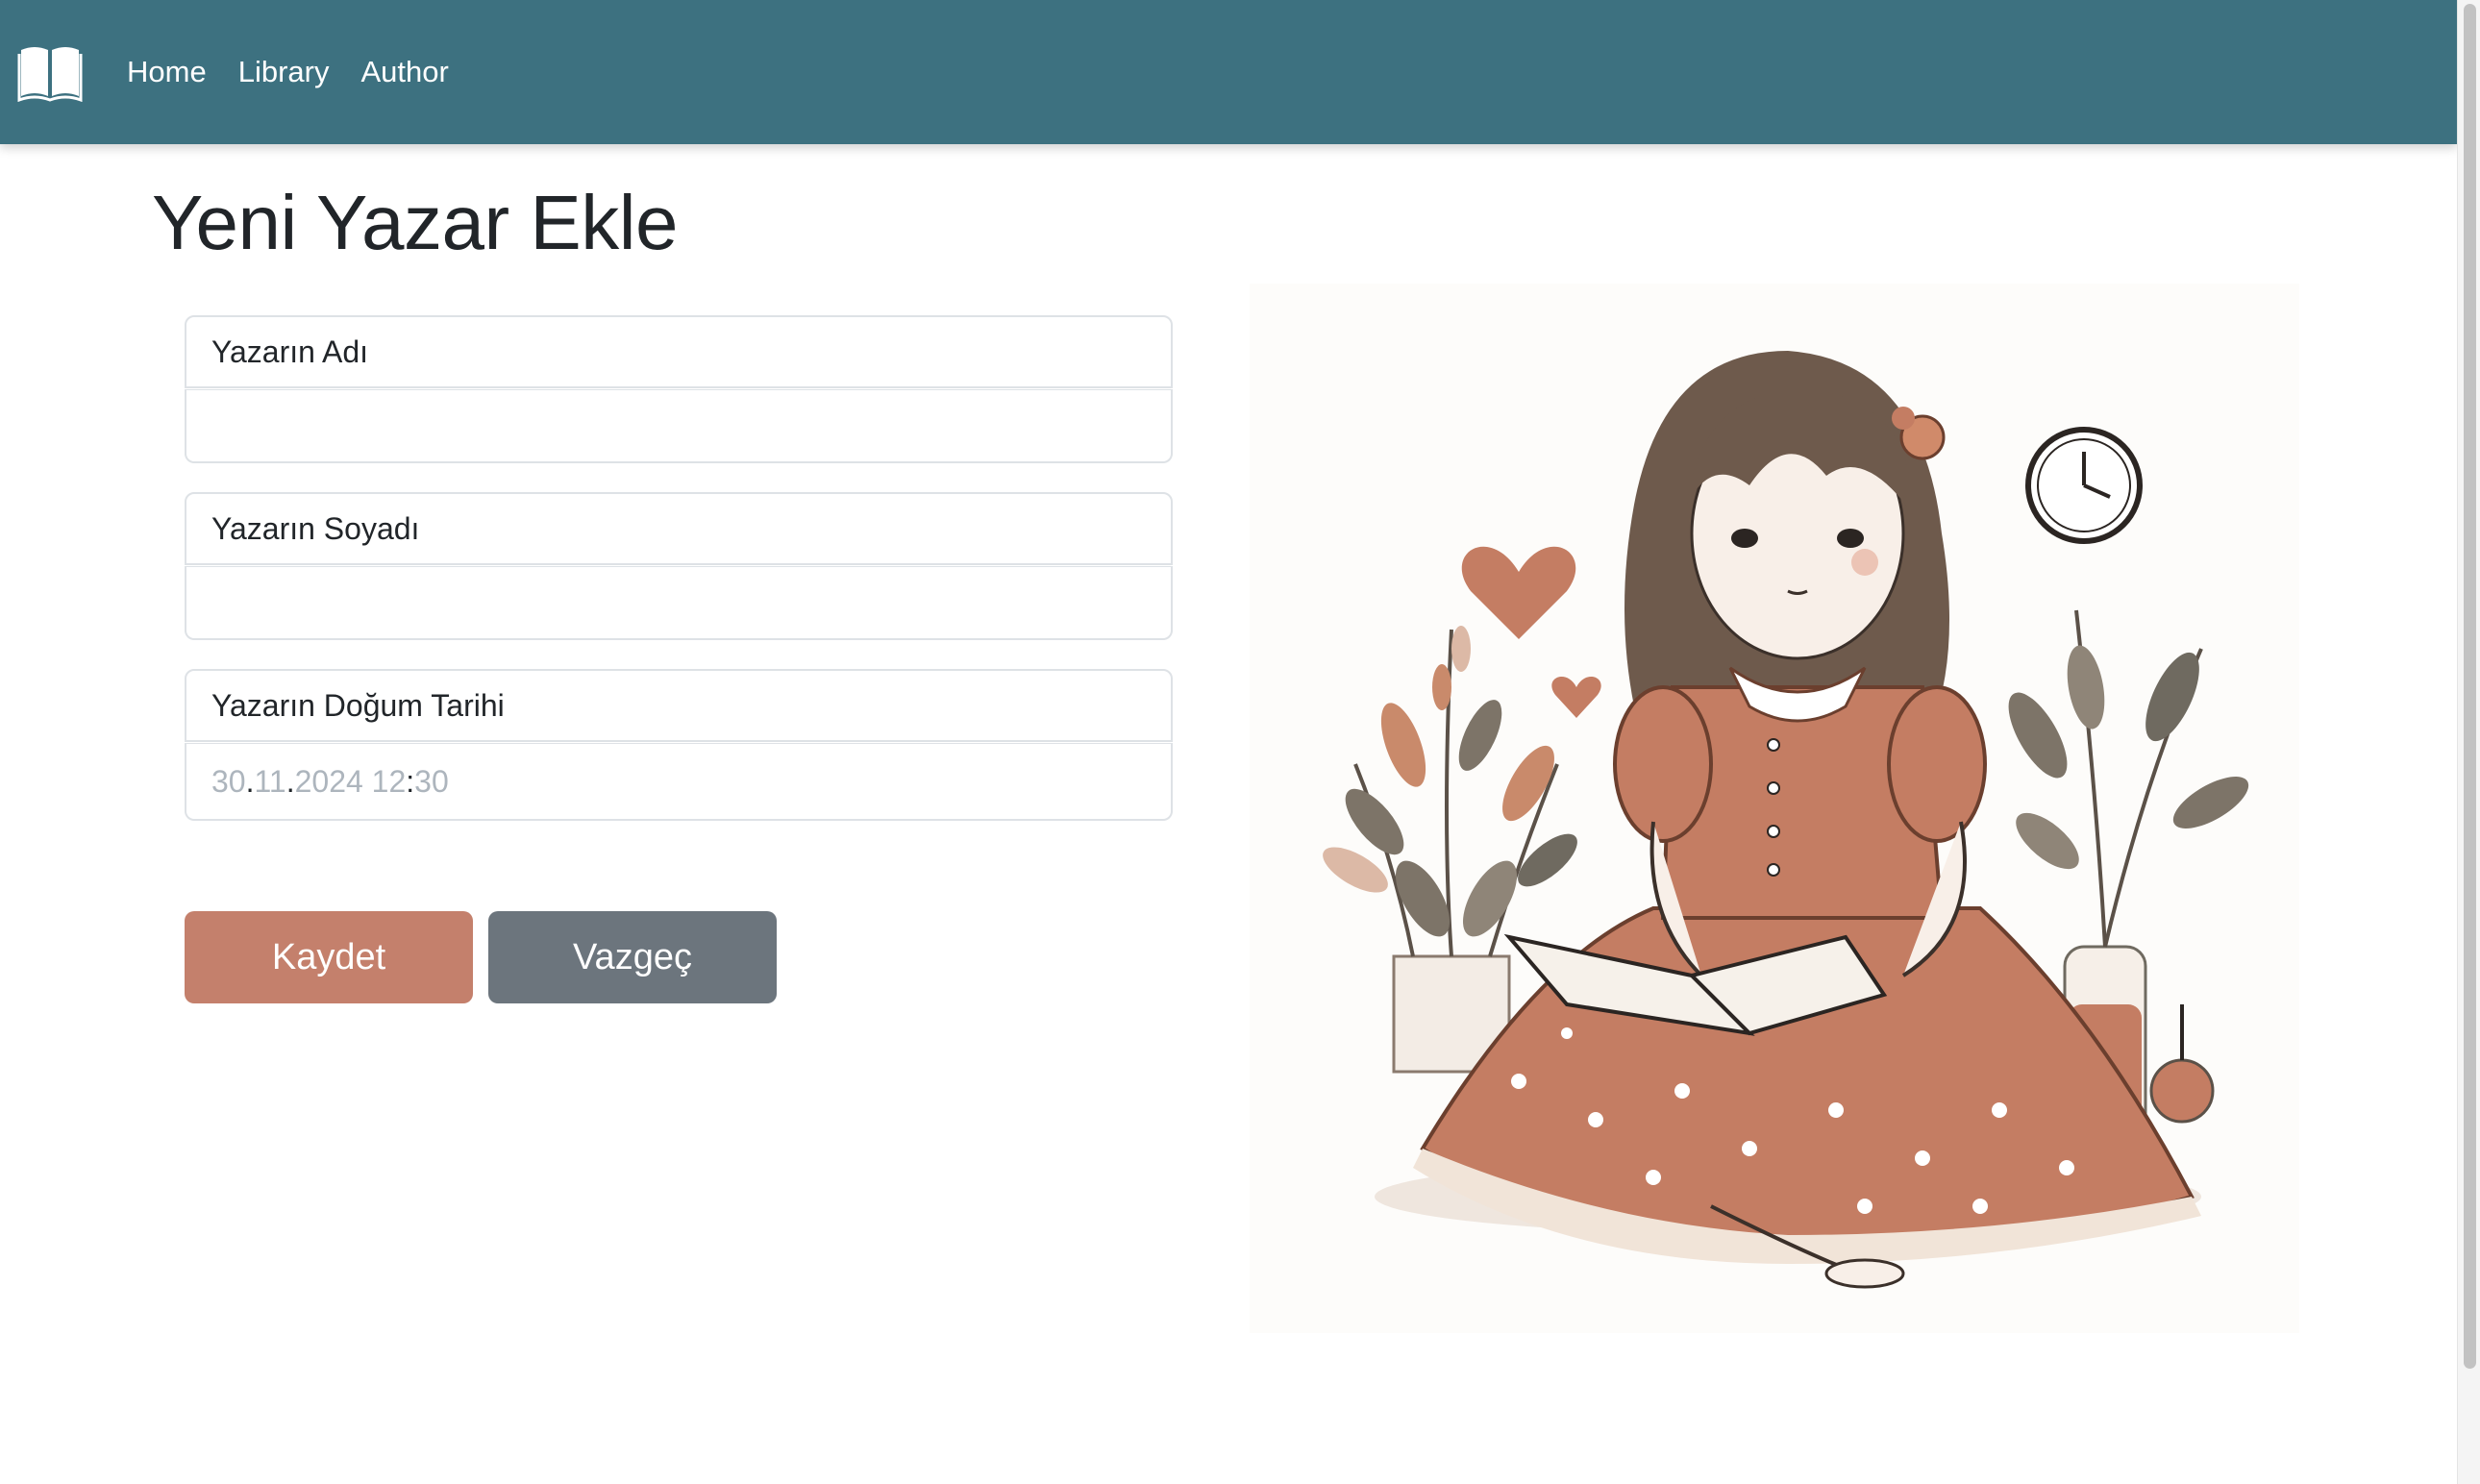  I want to click on date-space, so click(367, 782).